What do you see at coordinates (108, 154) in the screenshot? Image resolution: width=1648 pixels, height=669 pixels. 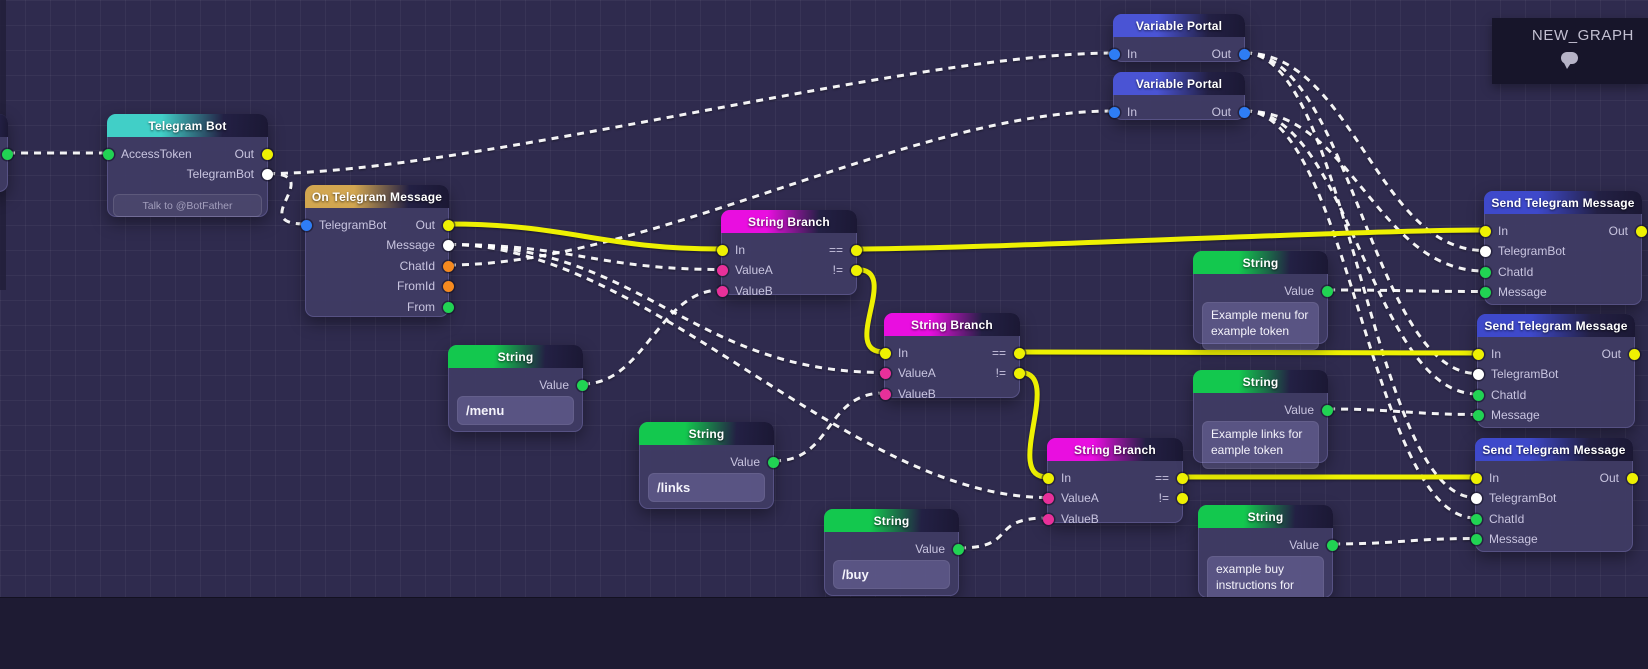 I see `port-in-AccessToken-dot` at bounding box center [108, 154].